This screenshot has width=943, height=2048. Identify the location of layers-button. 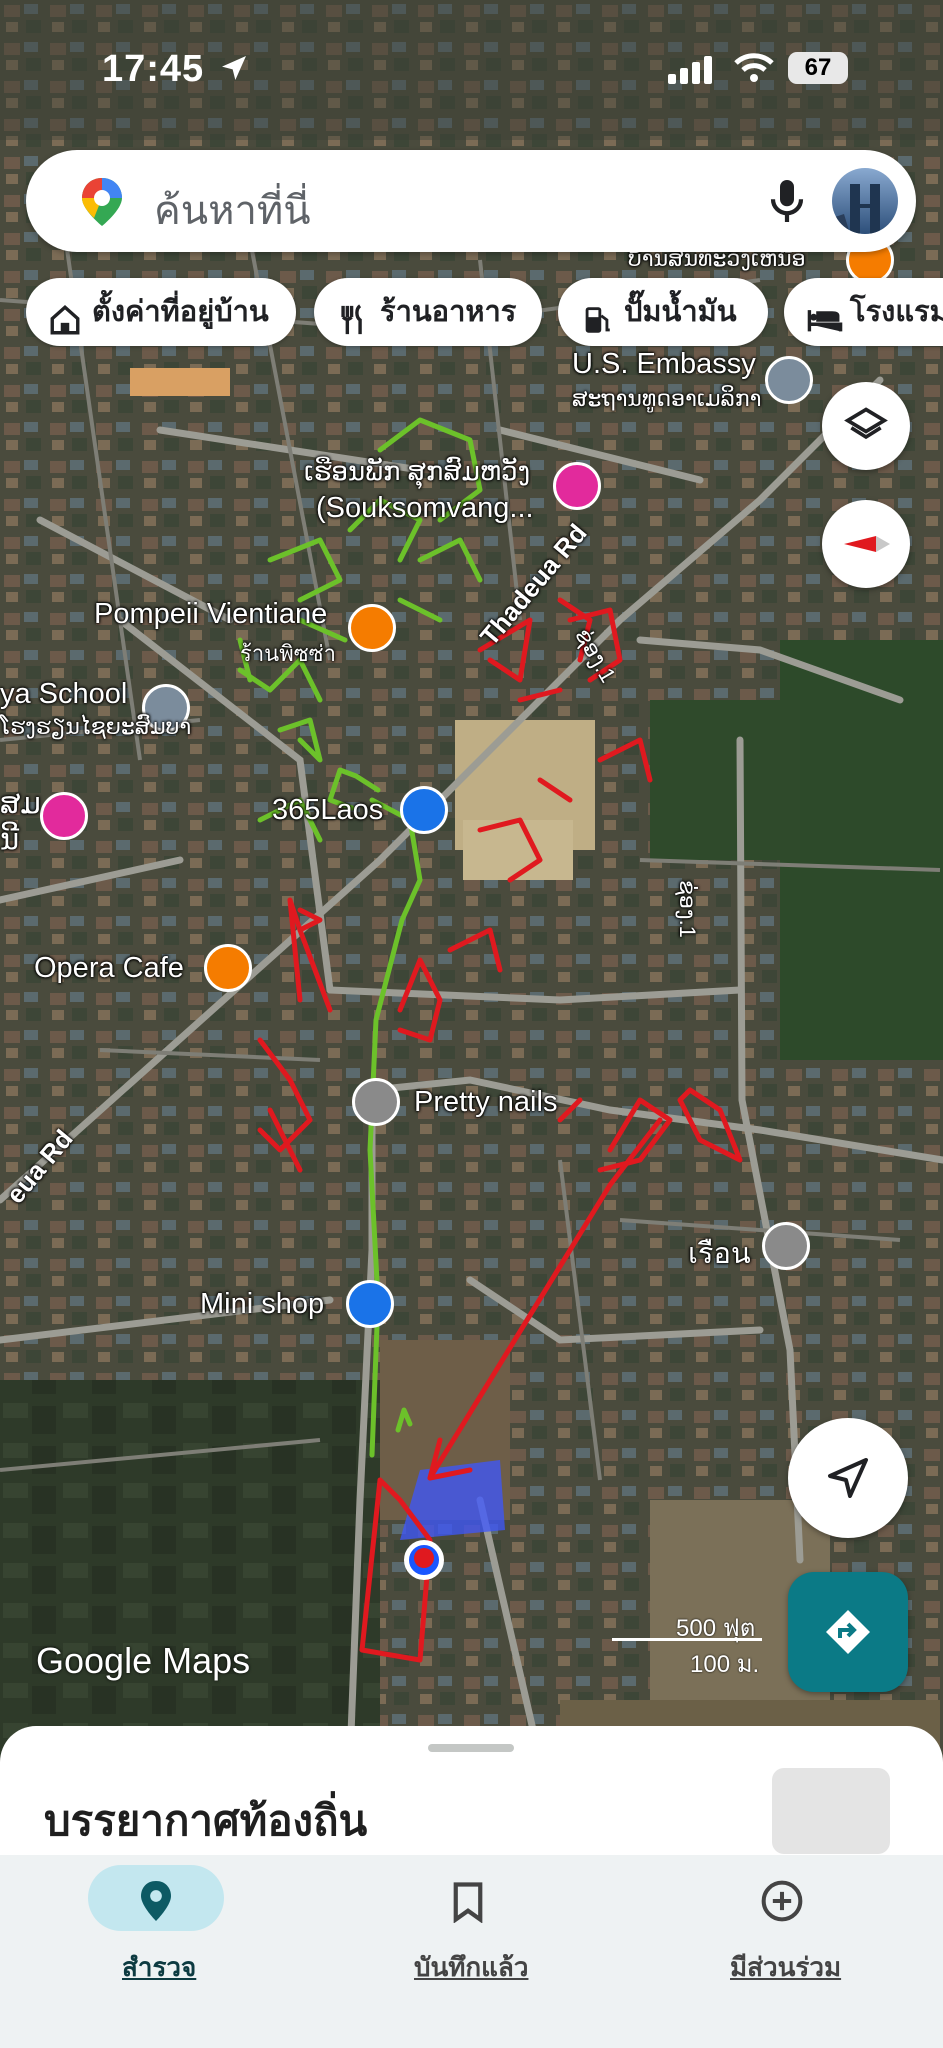
(866, 426).